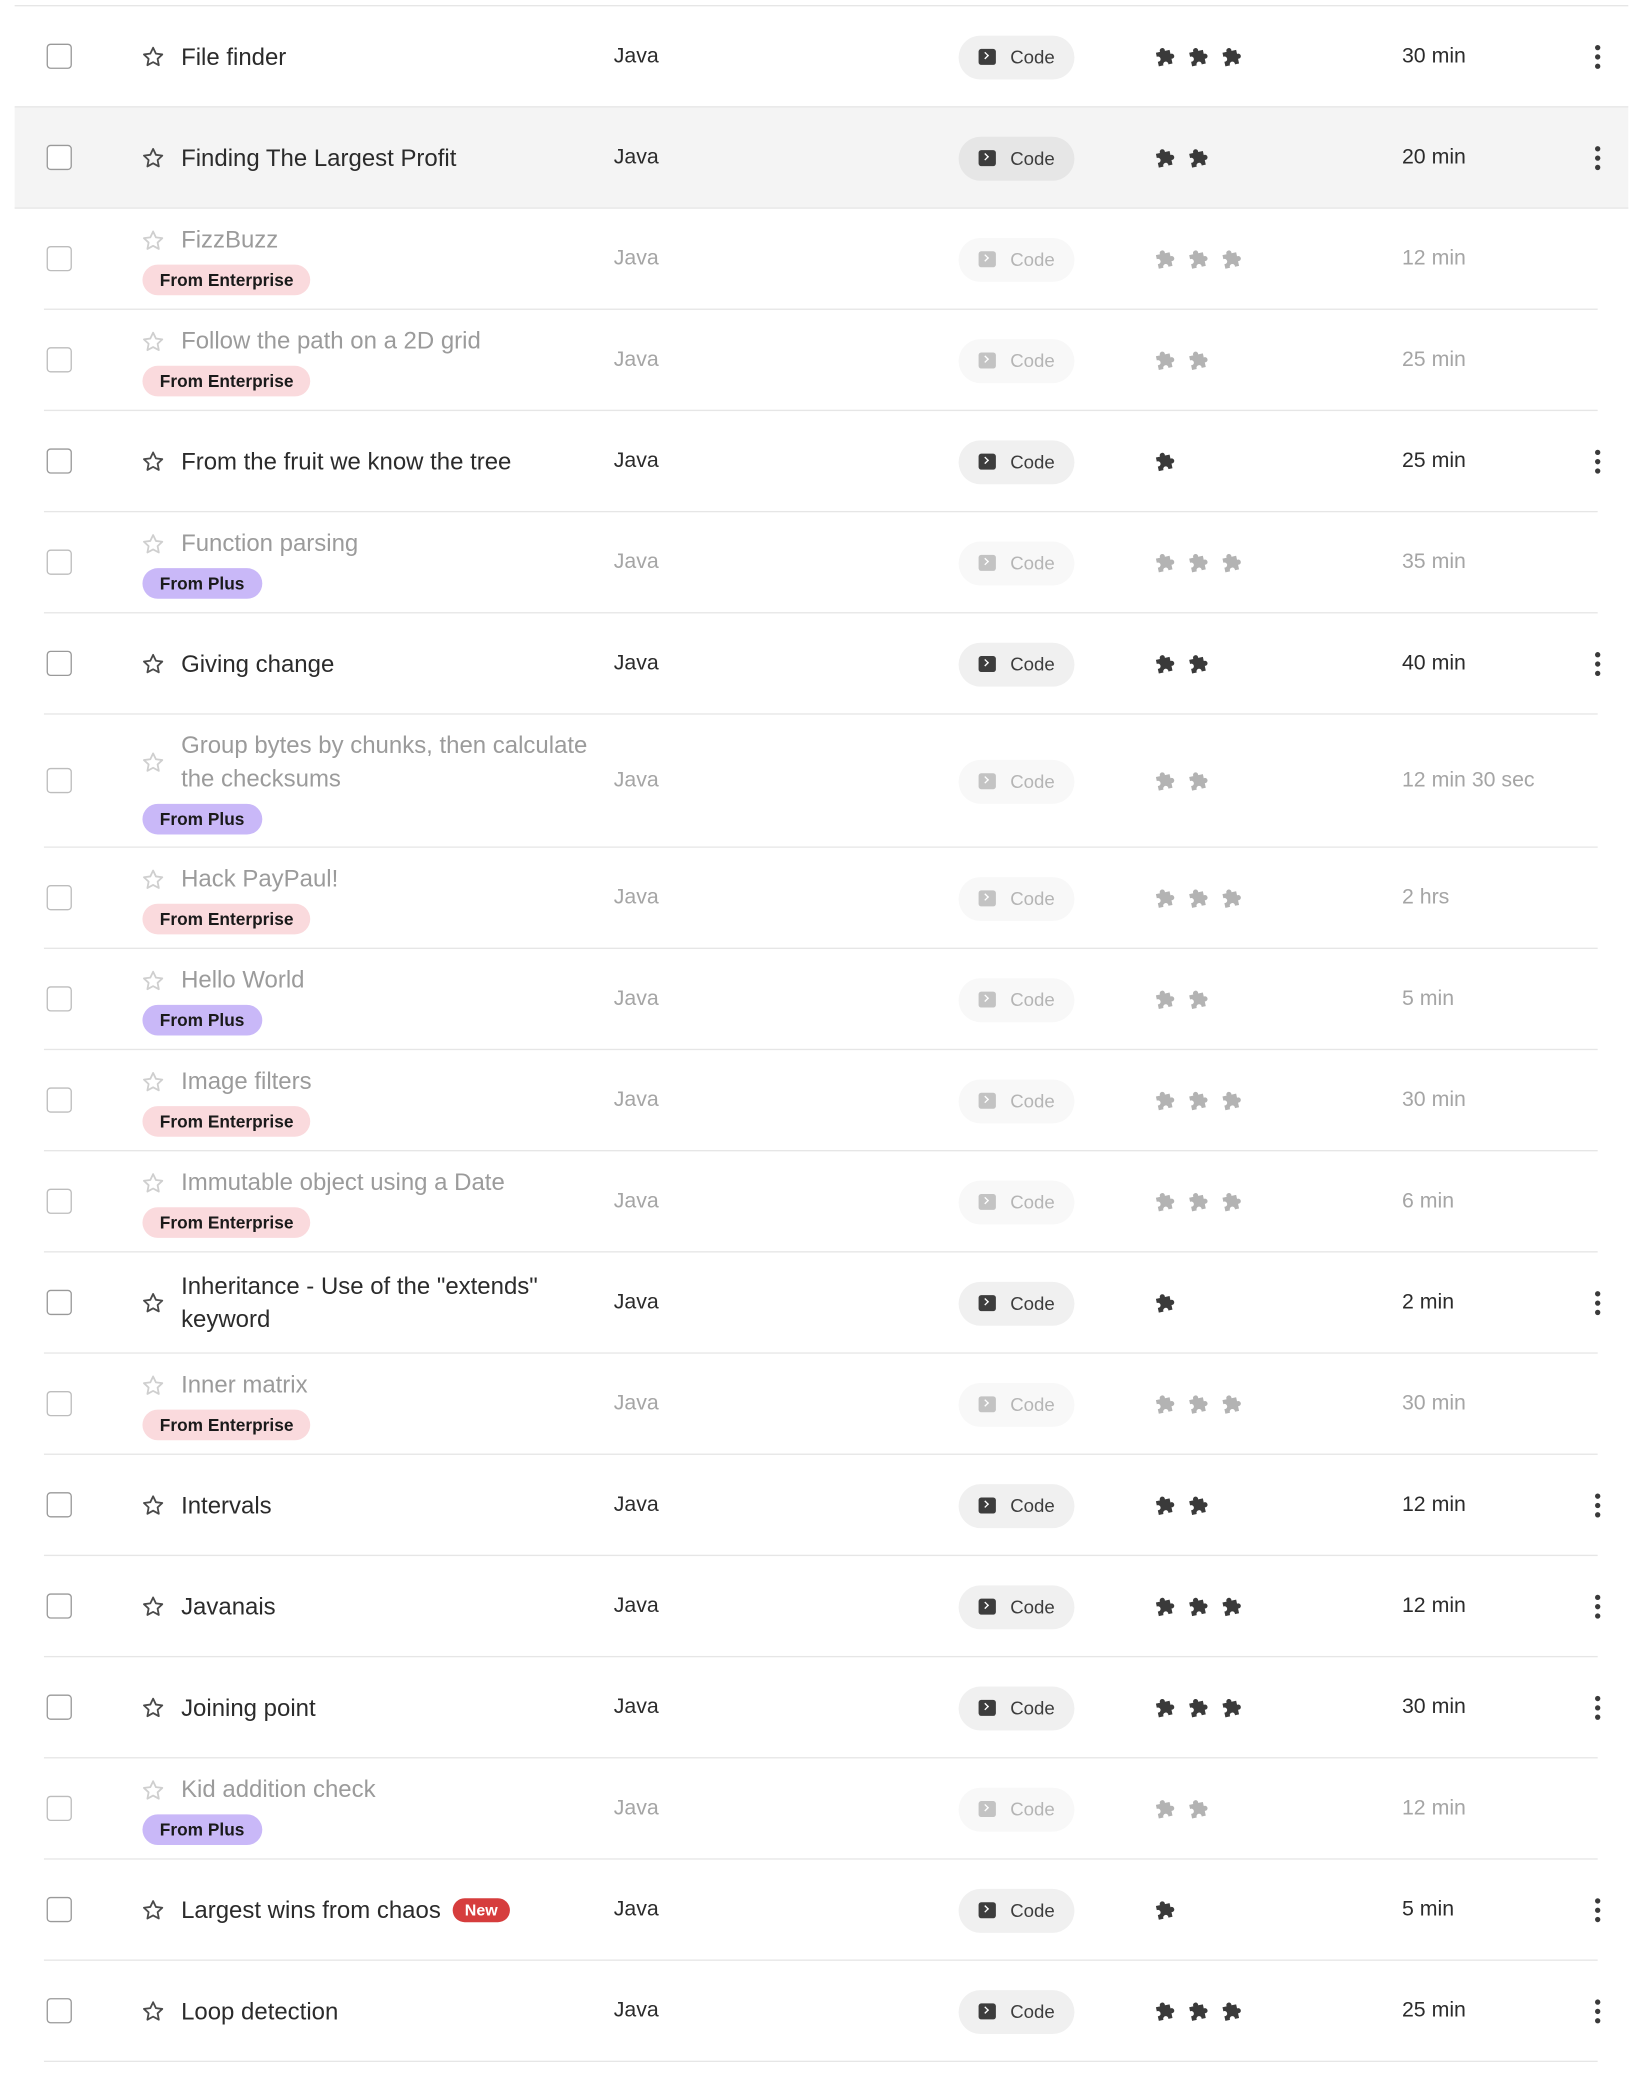  What do you see at coordinates (246, 1081) in the screenshot?
I see `exercise-title: Image filters` at bounding box center [246, 1081].